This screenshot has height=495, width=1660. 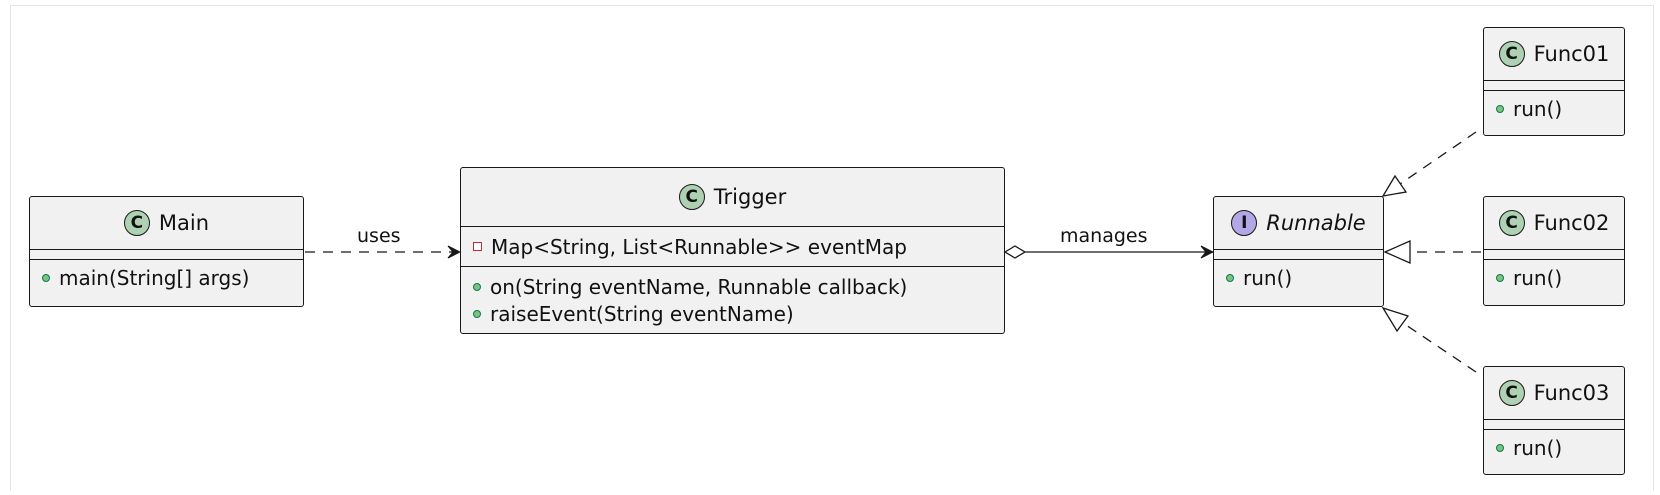 I want to click on method-row: on(String eventName, Runnable callback), so click(x=733, y=286).